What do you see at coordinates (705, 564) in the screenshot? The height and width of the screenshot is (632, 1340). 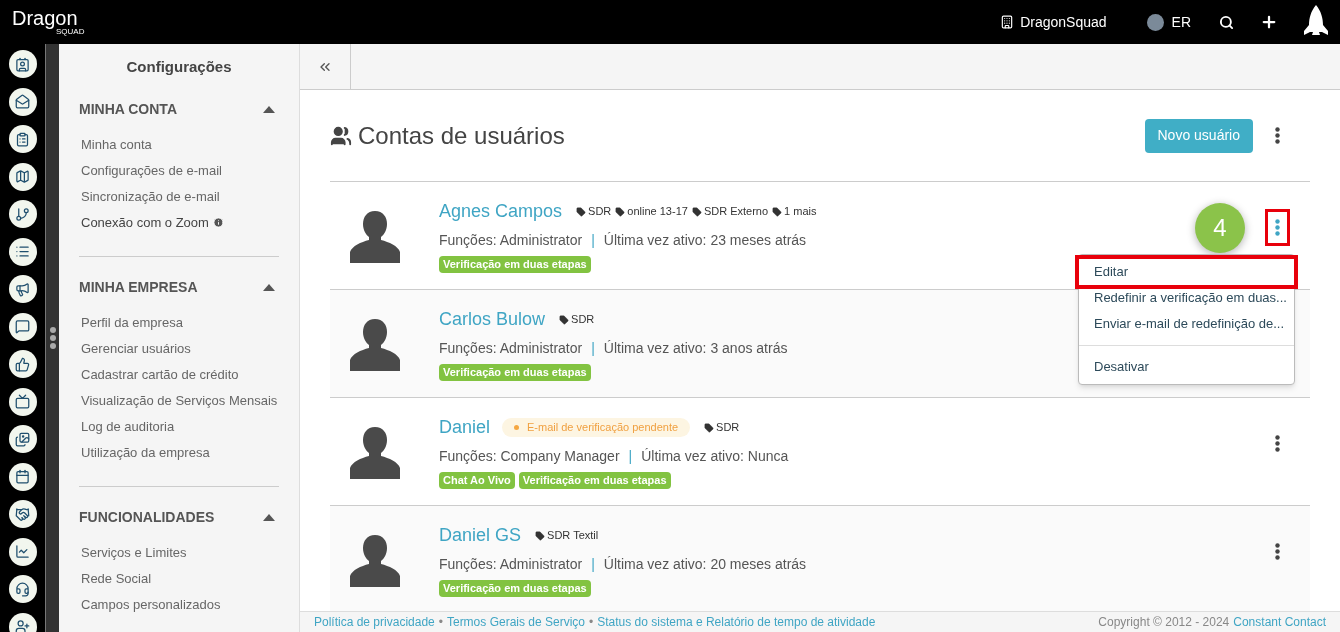 I see `last-active: Última vez ativo: 20 meses atrás` at bounding box center [705, 564].